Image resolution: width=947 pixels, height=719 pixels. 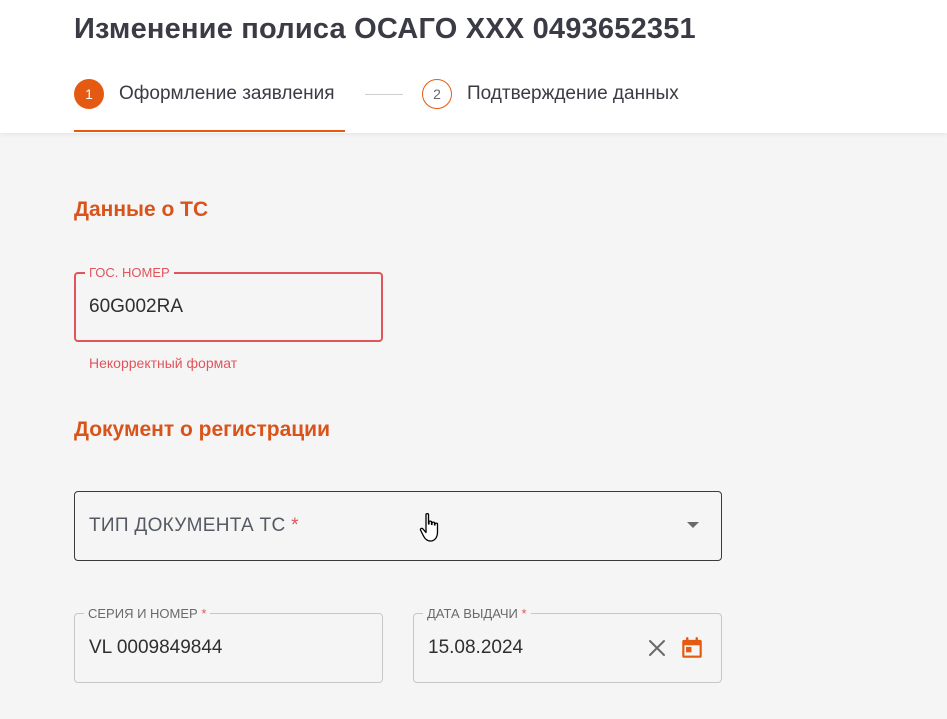 What do you see at coordinates (141, 209) in the screenshot?
I see `vehicle-section-title: Данные о ТС` at bounding box center [141, 209].